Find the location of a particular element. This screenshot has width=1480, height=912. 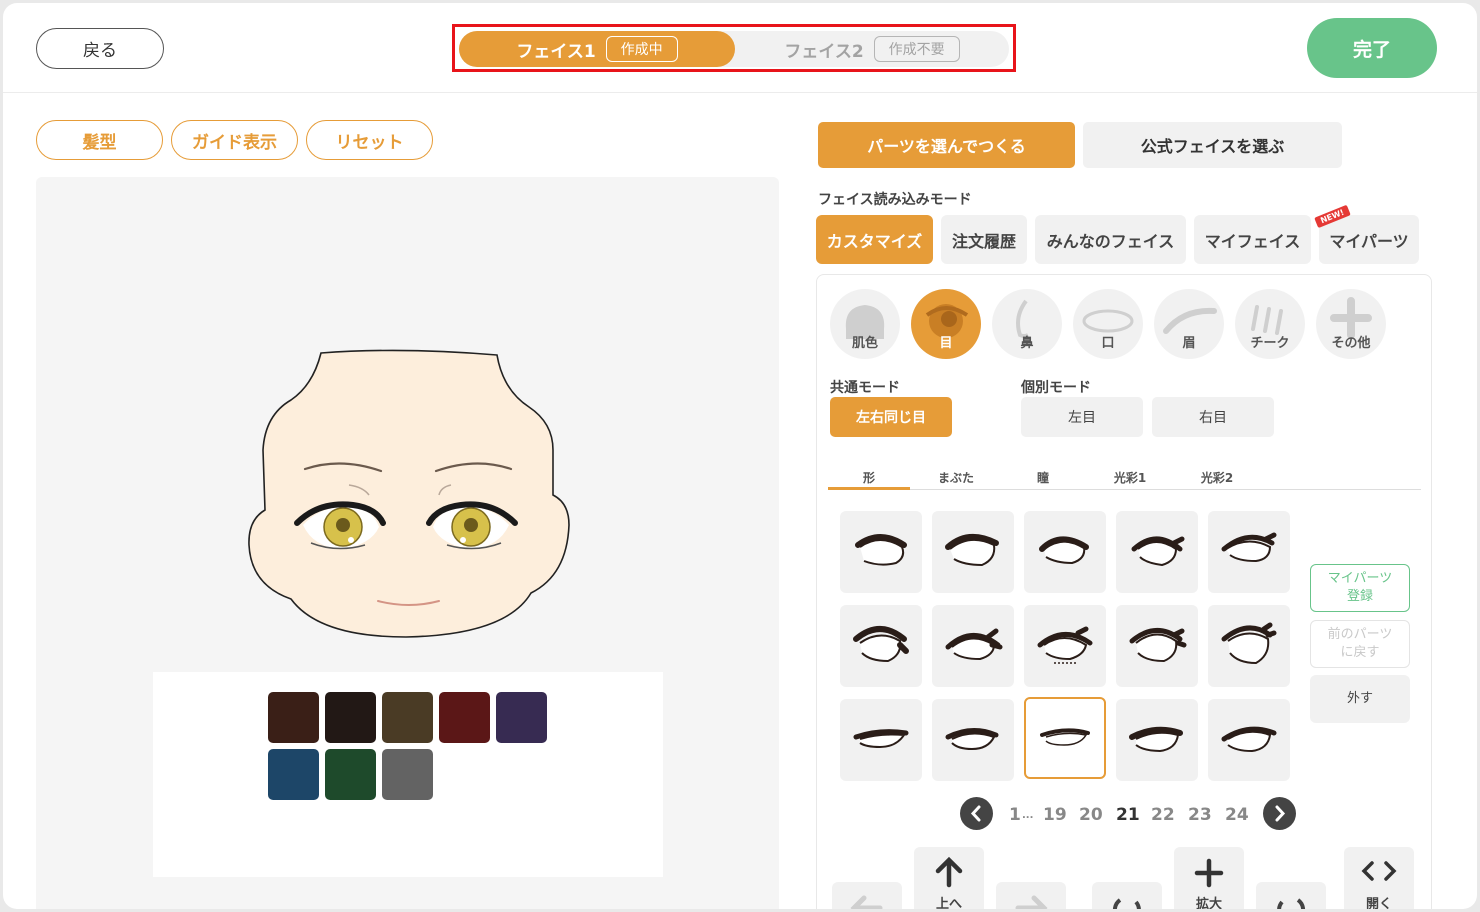

category-mouth: 口 is located at coordinates (1108, 324).